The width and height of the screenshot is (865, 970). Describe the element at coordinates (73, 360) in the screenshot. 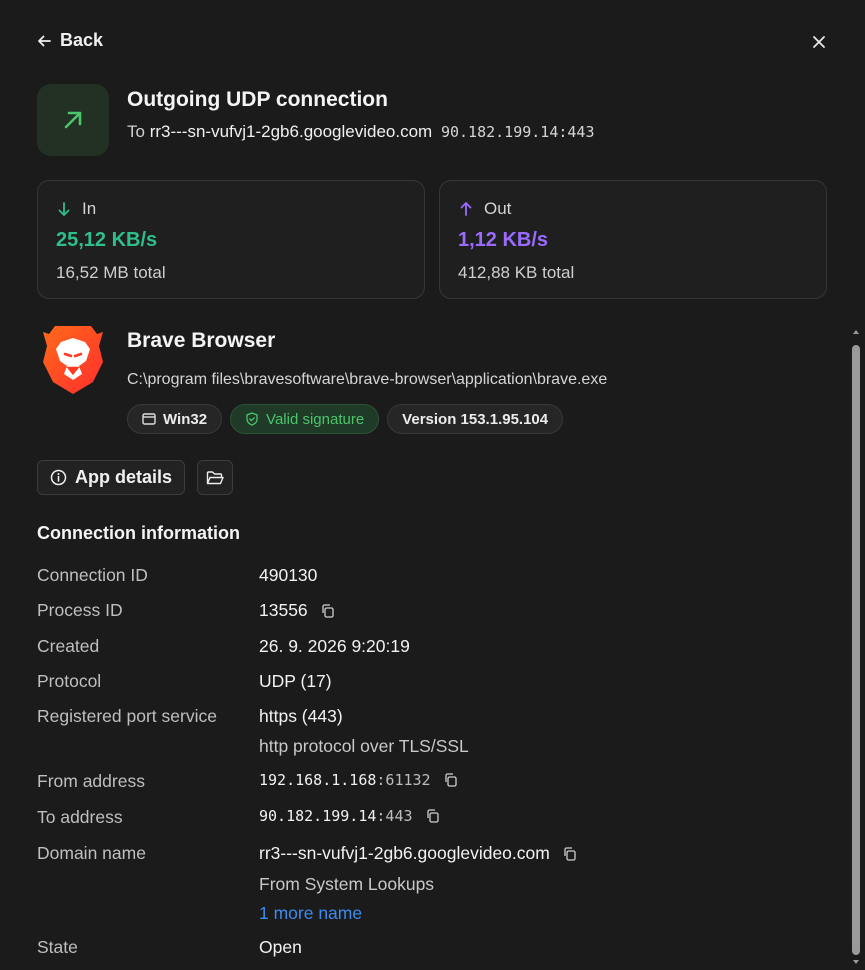

I see `brave-lion-logo` at that location.